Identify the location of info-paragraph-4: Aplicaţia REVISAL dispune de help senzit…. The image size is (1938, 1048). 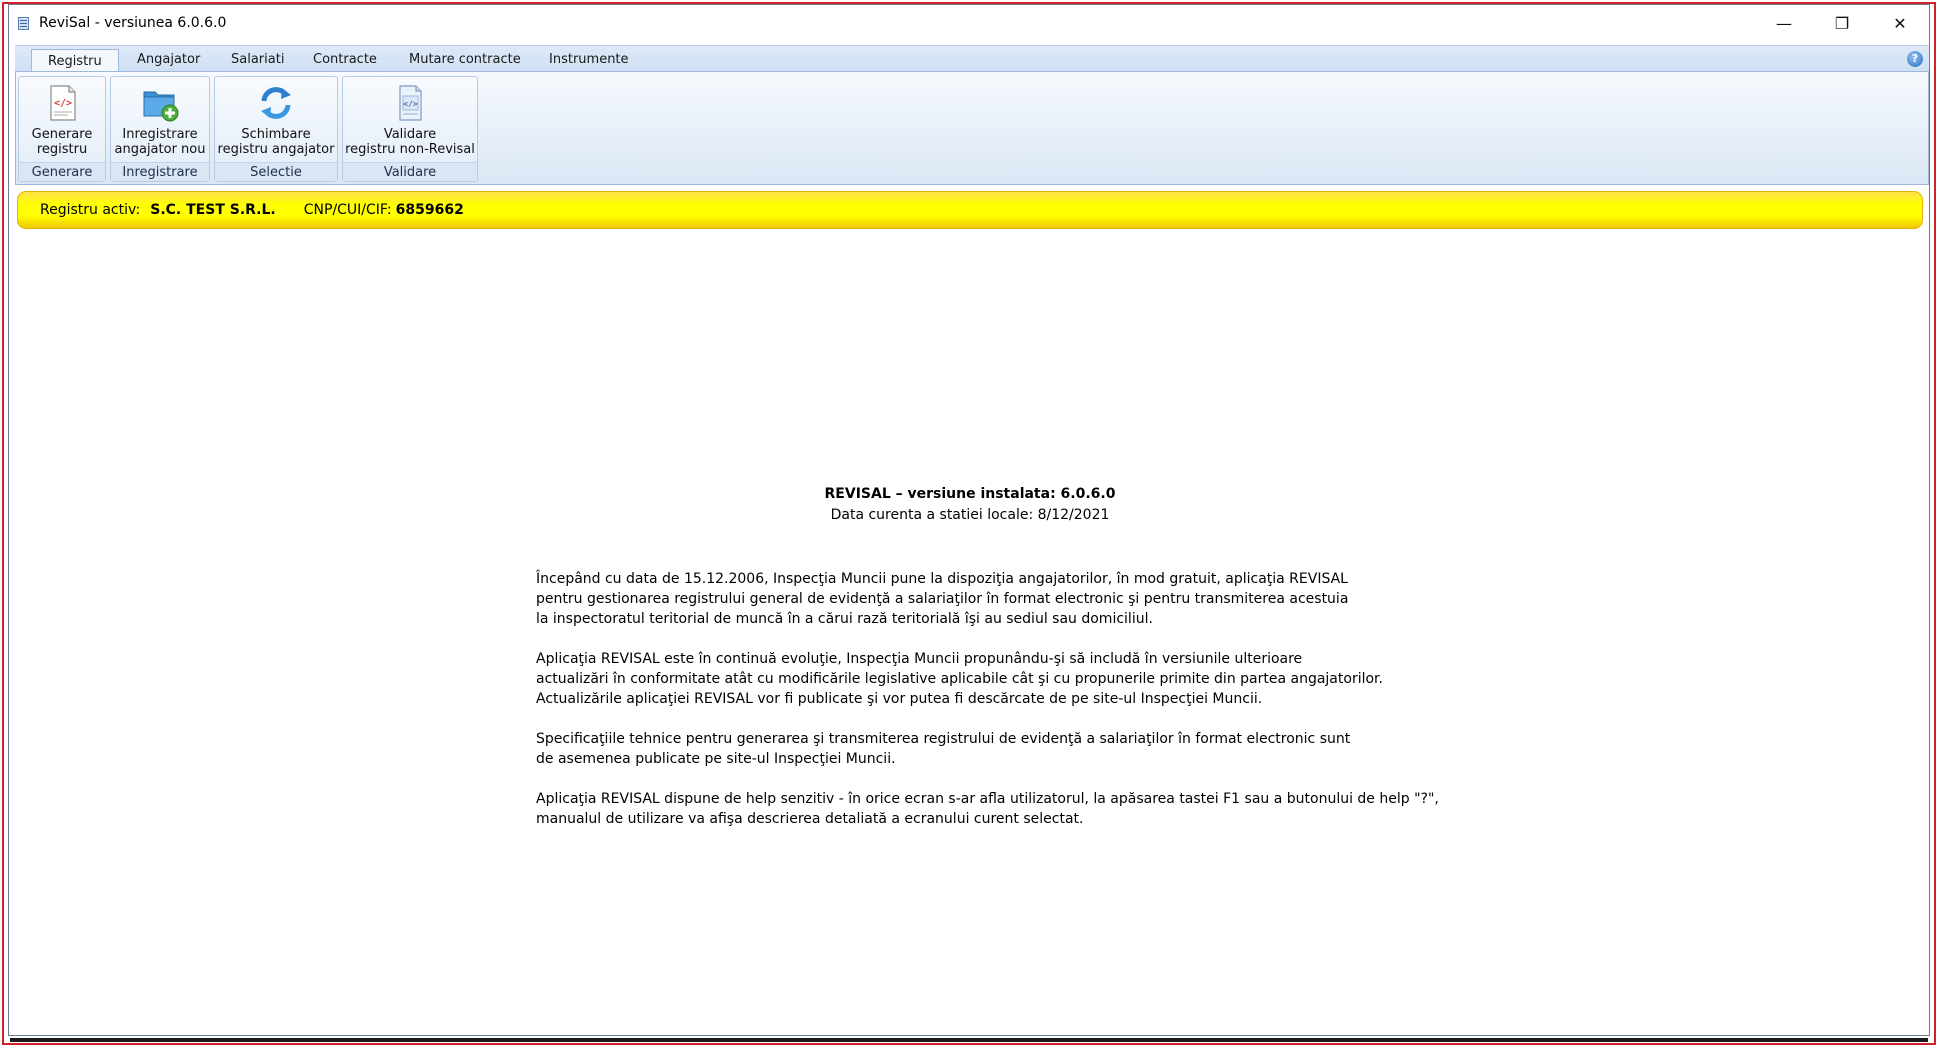
(987, 809).